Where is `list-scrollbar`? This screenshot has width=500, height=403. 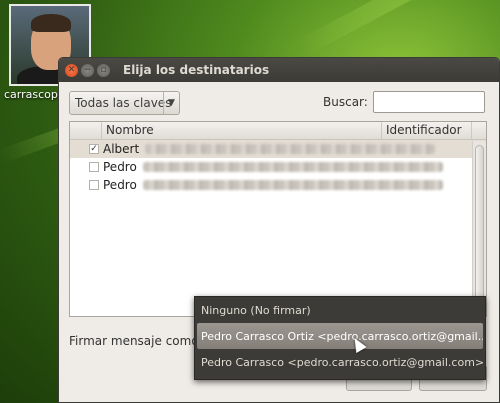
list-scrollbar is located at coordinates (479, 228).